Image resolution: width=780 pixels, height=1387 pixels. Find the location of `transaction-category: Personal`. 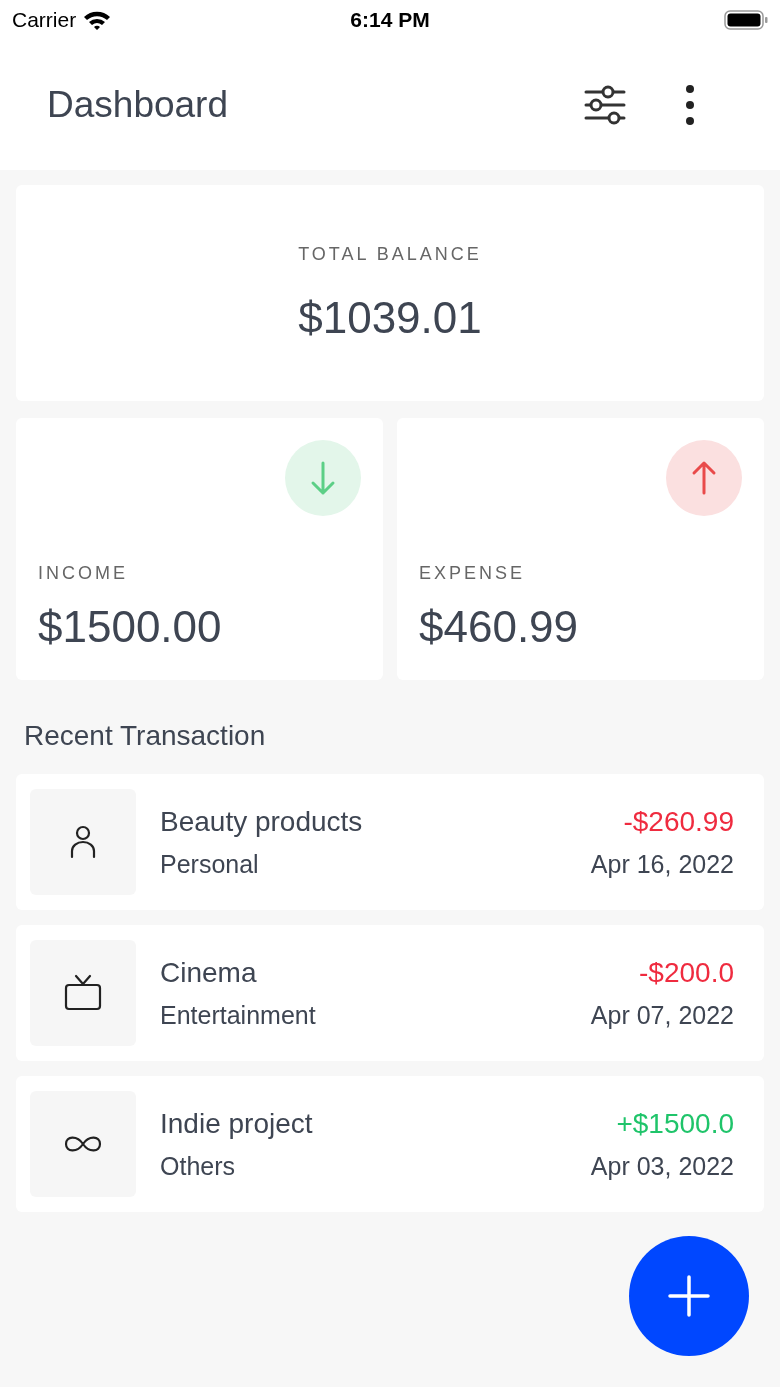

transaction-category: Personal is located at coordinates (210, 864).